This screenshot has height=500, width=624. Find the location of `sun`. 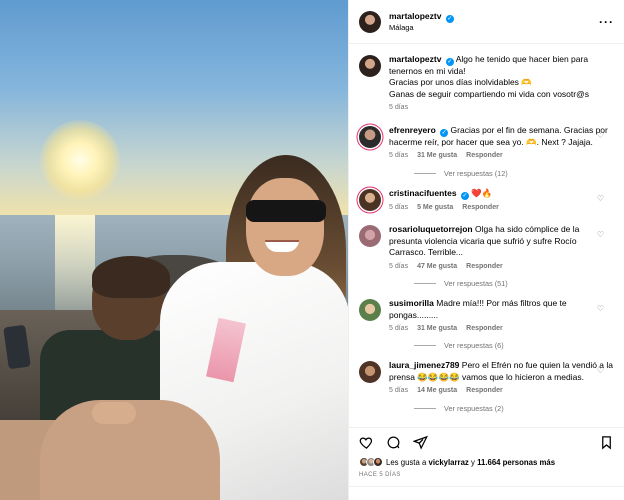

sun is located at coordinates (80, 160).